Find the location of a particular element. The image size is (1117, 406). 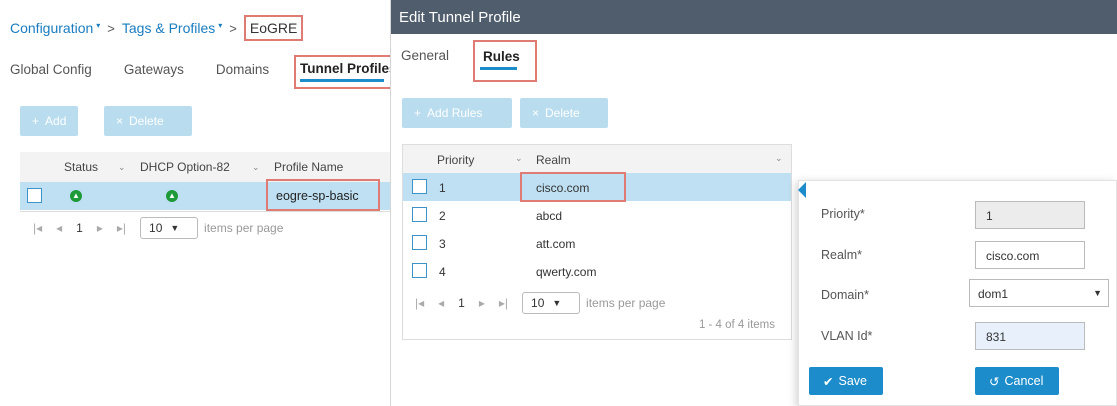

cancel-button: ↺ Cancel is located at coordinates (1017, 381).